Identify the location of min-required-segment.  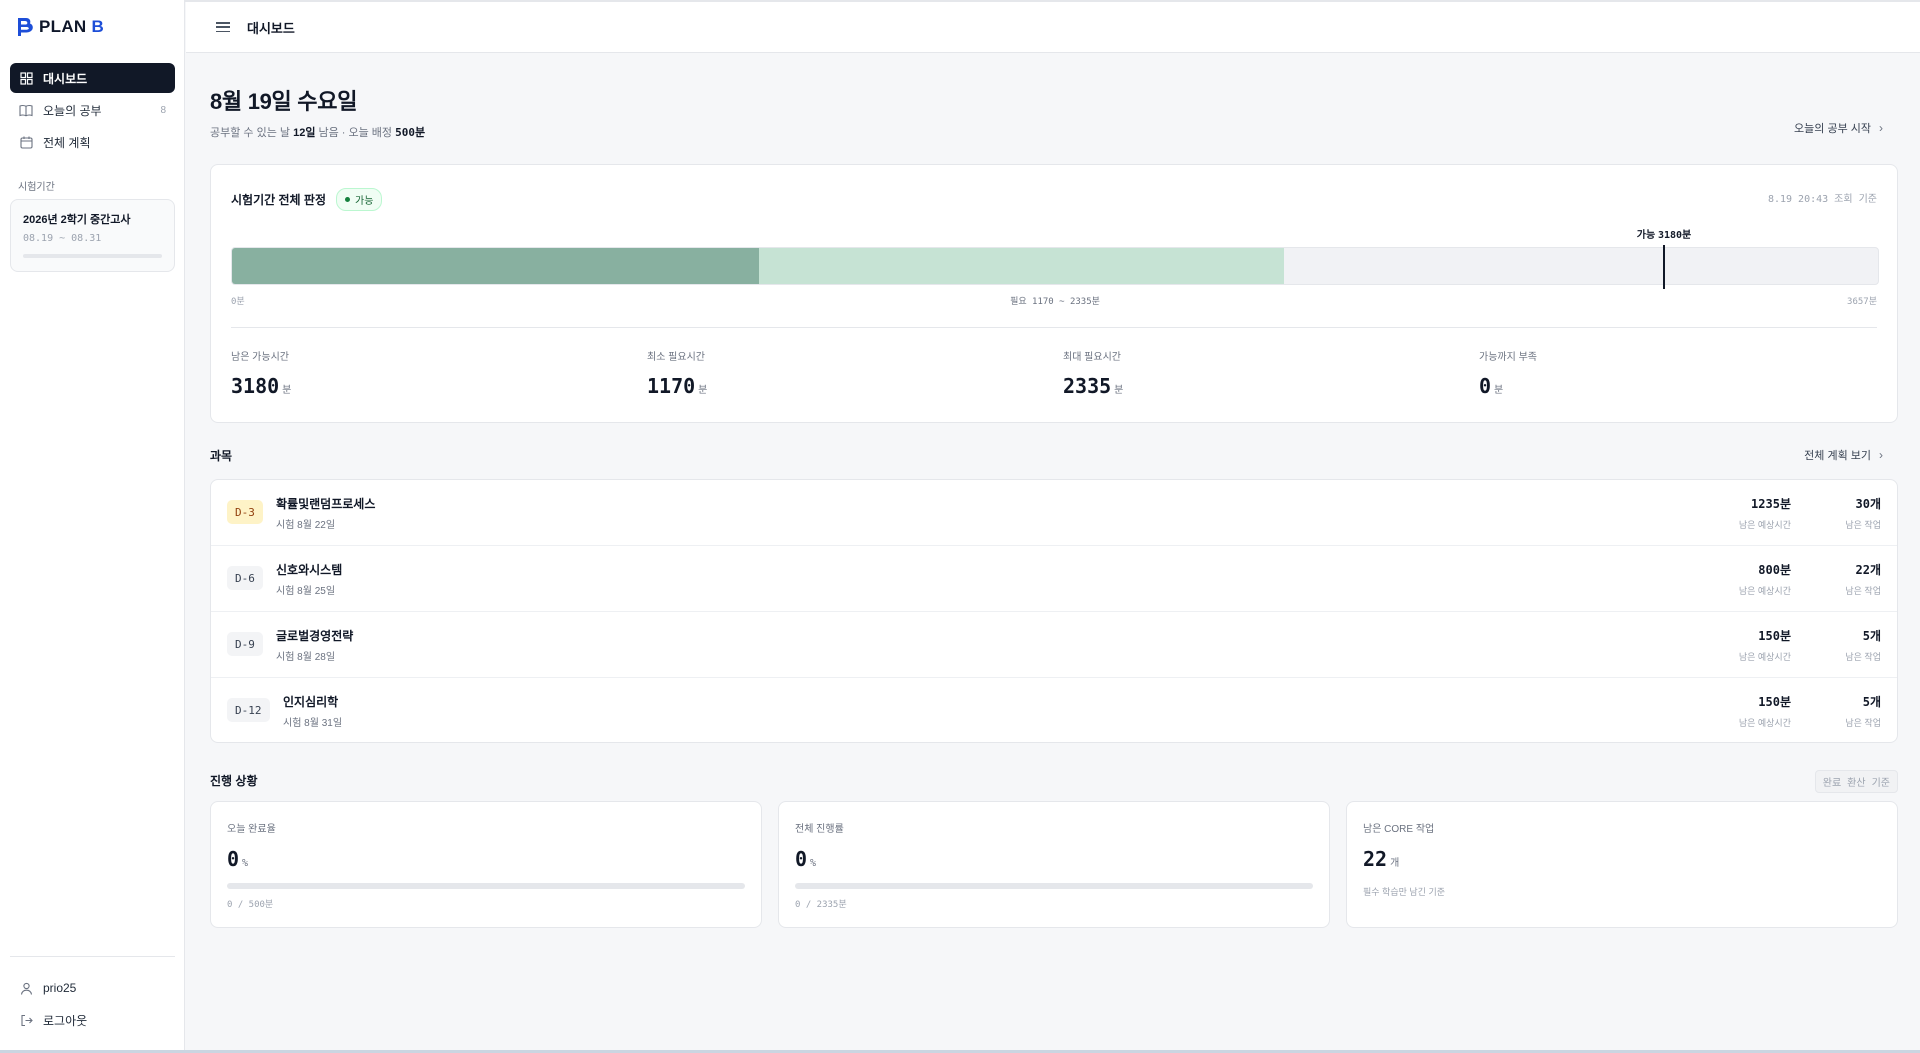
(496, 266).